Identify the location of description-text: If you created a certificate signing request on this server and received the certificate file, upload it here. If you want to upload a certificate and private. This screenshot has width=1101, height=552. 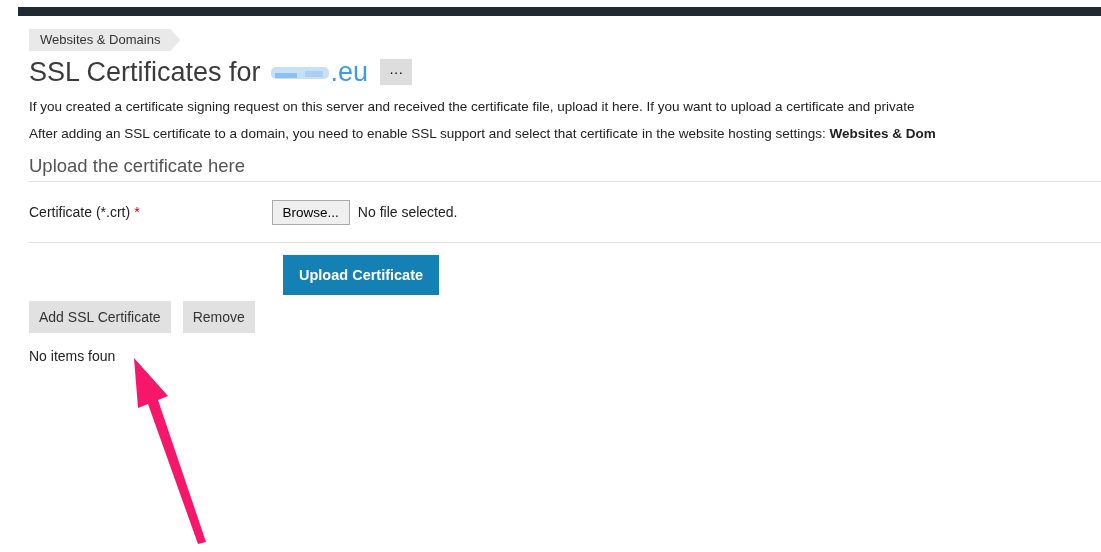
(472, 106).